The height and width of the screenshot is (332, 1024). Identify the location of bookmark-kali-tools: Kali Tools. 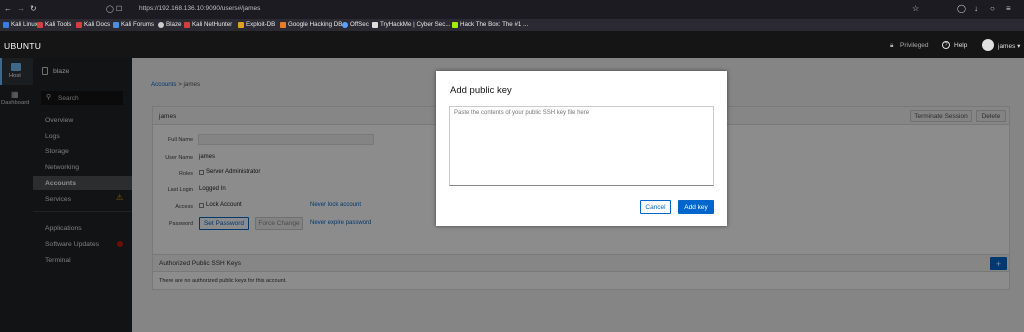
(54, 24).